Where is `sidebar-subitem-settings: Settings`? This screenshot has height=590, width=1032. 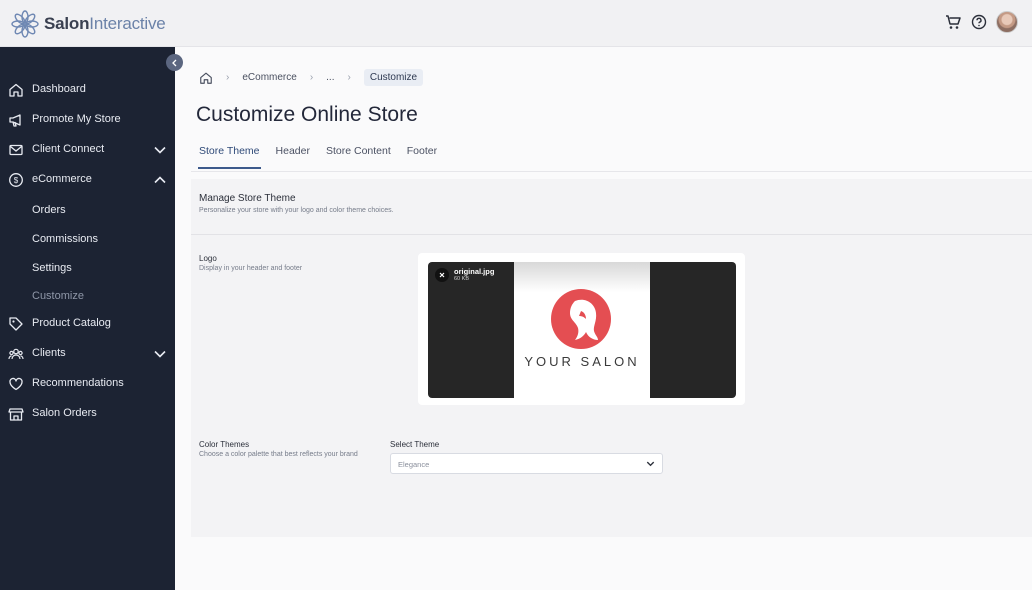 sidebar-subitem-settings: Settings is located at coordinates (52, 268).